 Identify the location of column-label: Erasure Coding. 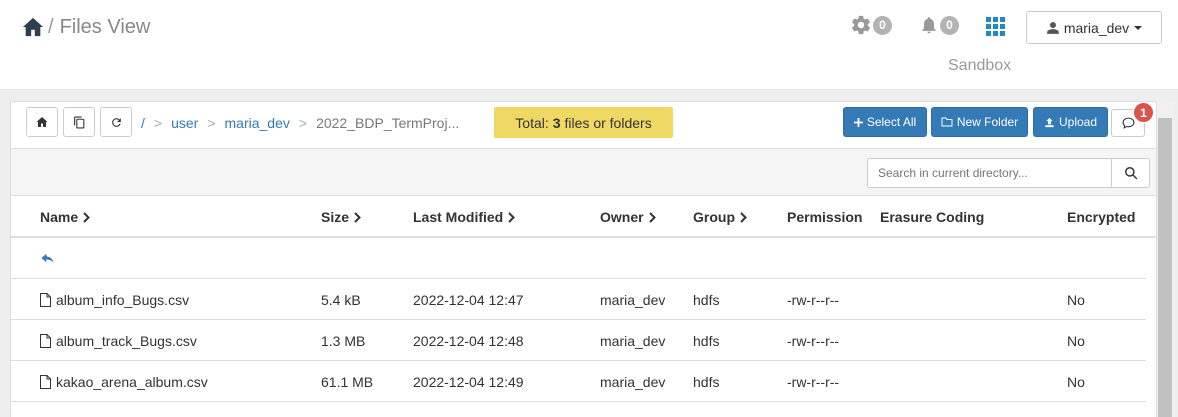
(932, 217).